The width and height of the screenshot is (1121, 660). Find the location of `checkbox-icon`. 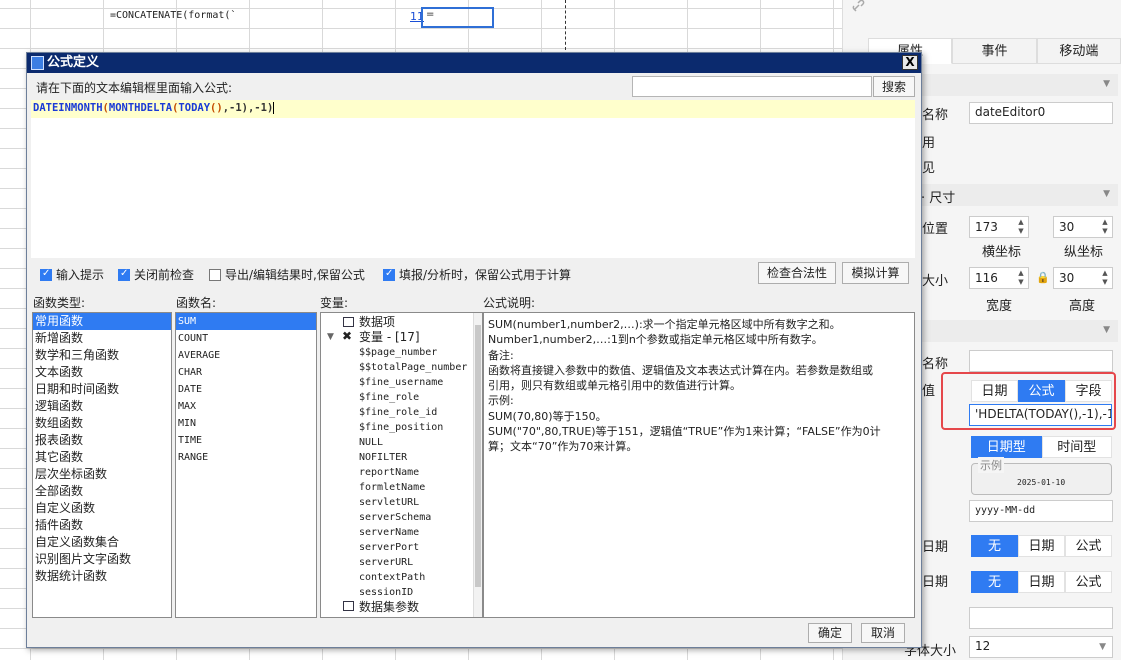

checkbox-icon is located at coordinates (215, 274).